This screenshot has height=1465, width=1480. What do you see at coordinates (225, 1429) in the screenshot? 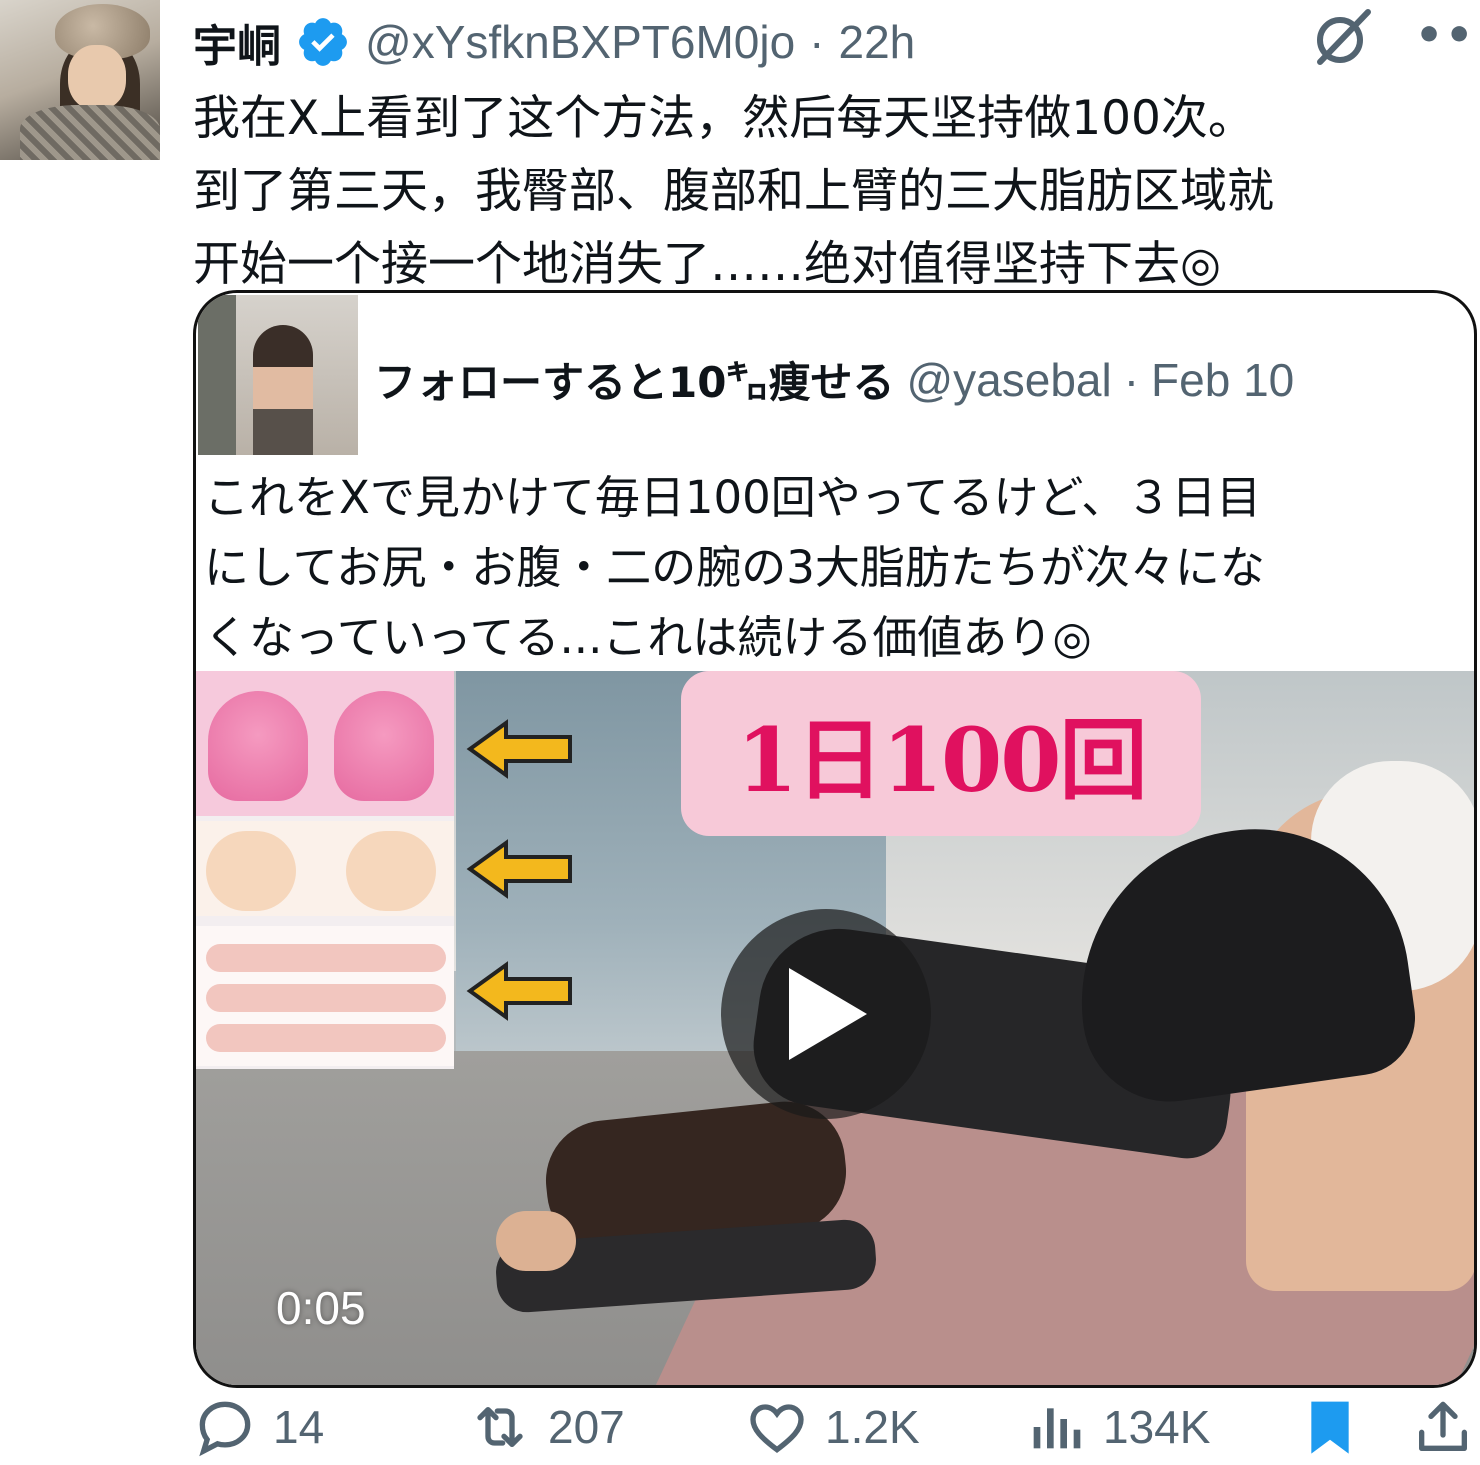
I see `reply-icon` at bounding box center [225, 1429].